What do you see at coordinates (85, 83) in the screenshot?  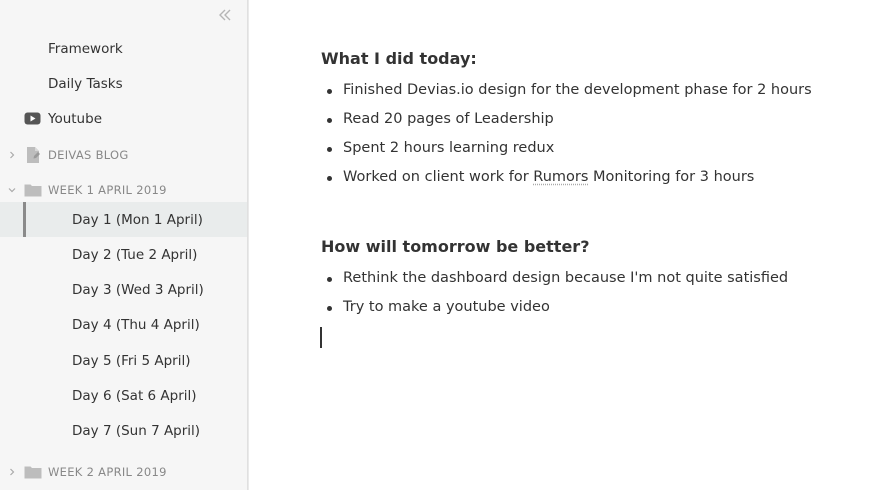 I see `sidebar-item-label: Daily Tasks` at bounding box center [85, 83].